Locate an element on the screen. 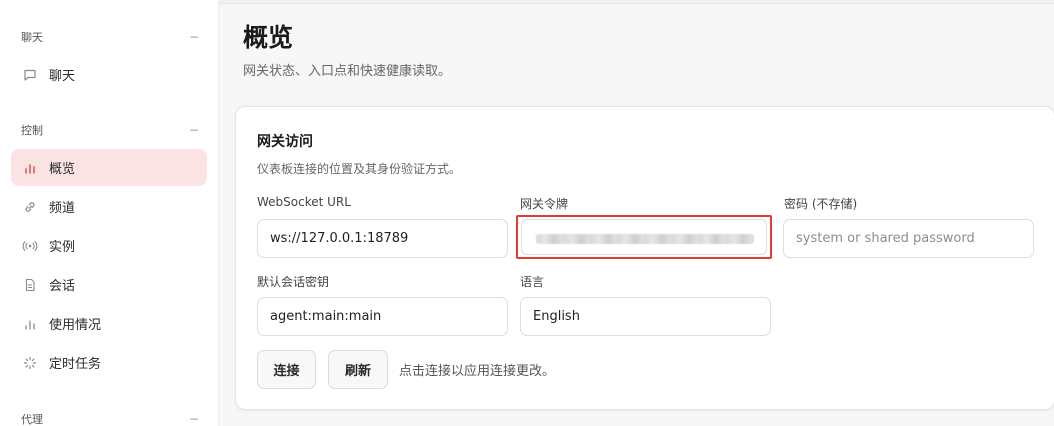 Image resolution: width=1054 pixels, height=426 pixels. sidebar-section-chat: 聊天 − is located at coordinates (110, 37).